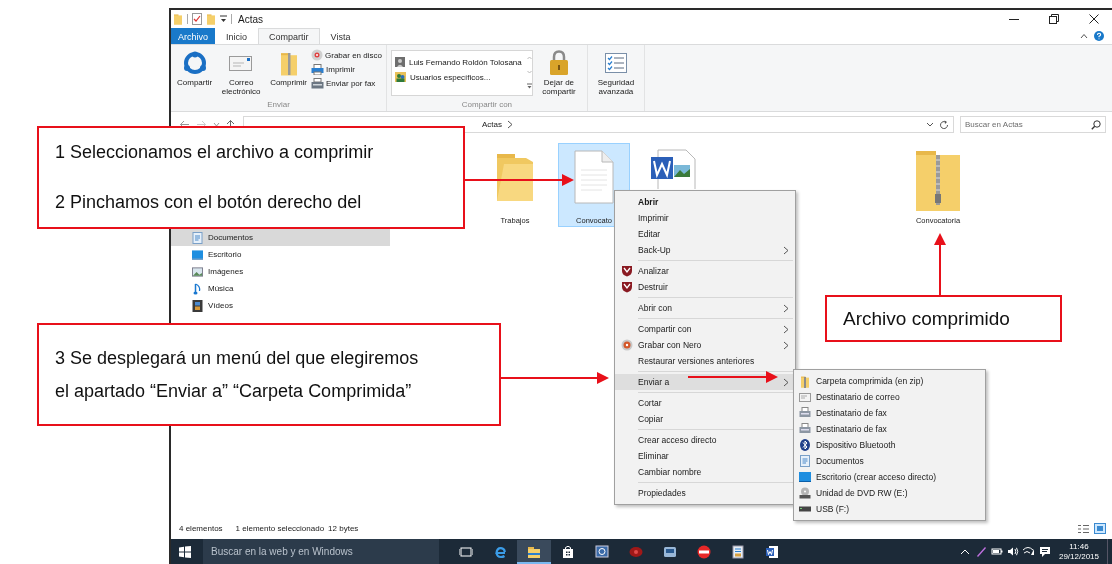 The height and width of the screenshot is (564, 1112). Describe the element at coordinates (289, 36) in the screenshot. I see `ribbon-tab: Compartir` at that location.